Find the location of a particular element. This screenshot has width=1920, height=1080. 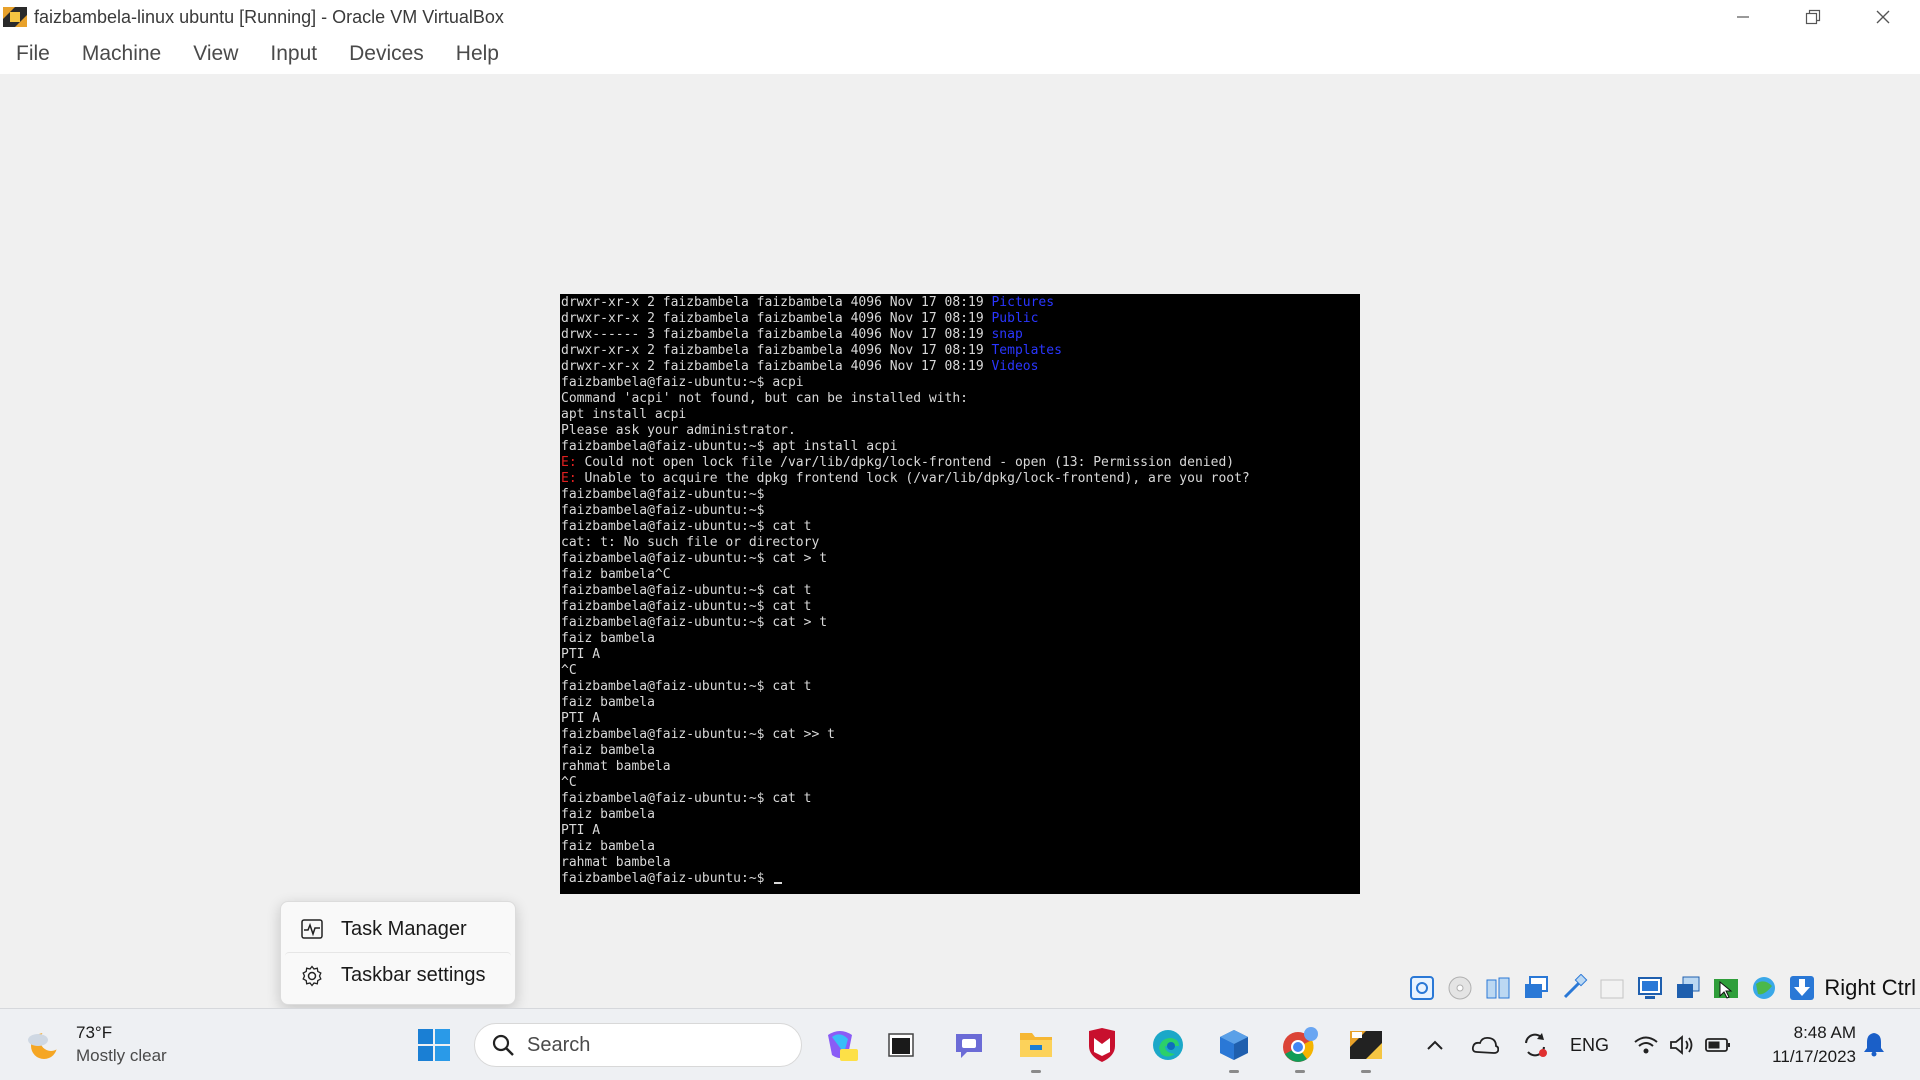

terminal-text: faizbambela@faiz-ubuntu:~$ cat > t is located at coordinates (694, 622).